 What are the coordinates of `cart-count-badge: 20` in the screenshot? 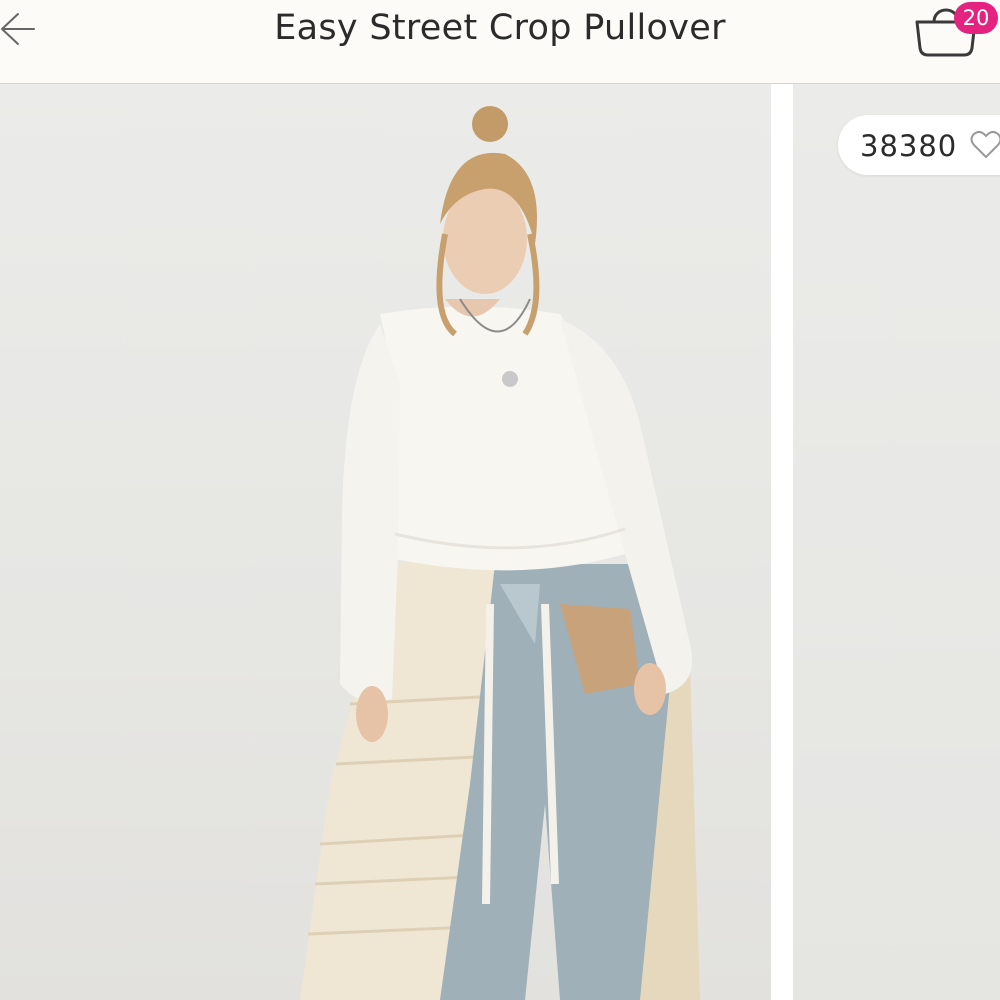 It's located at (976, 18).